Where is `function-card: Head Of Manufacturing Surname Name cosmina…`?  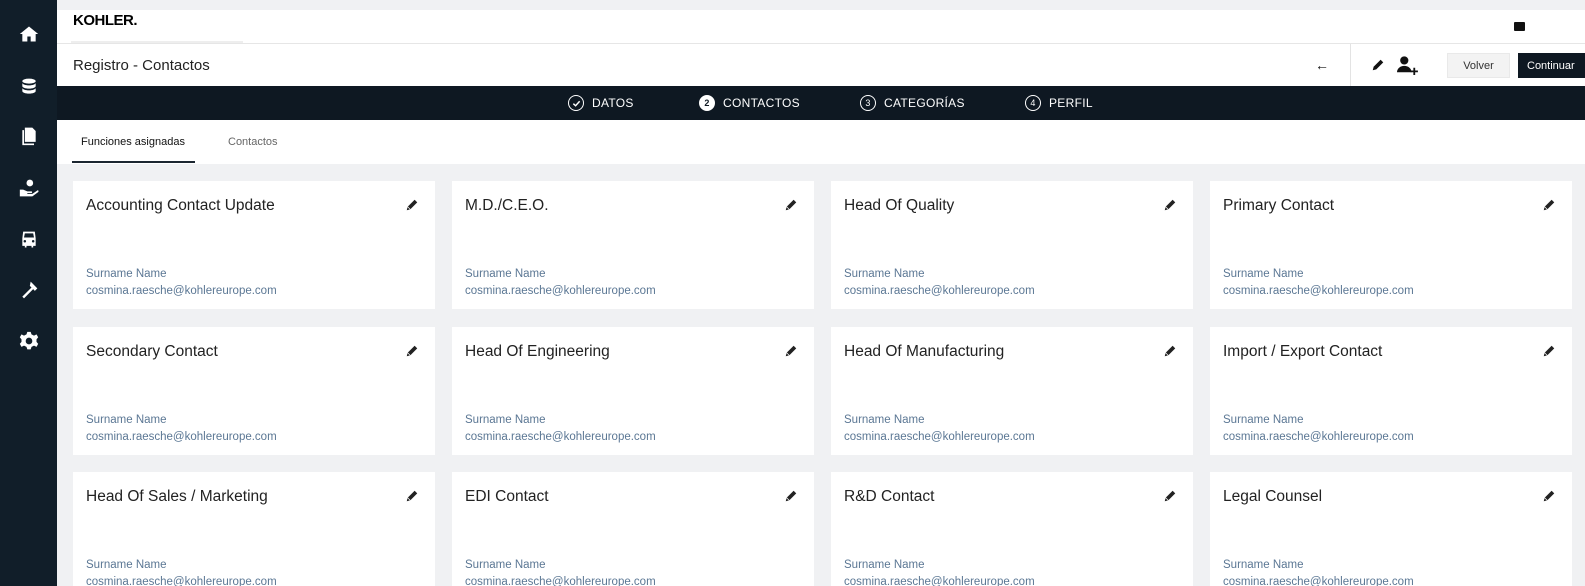 function-card: Head Of Manufacturing Surname Name cosmina… is located at coordinates (1012, 391).